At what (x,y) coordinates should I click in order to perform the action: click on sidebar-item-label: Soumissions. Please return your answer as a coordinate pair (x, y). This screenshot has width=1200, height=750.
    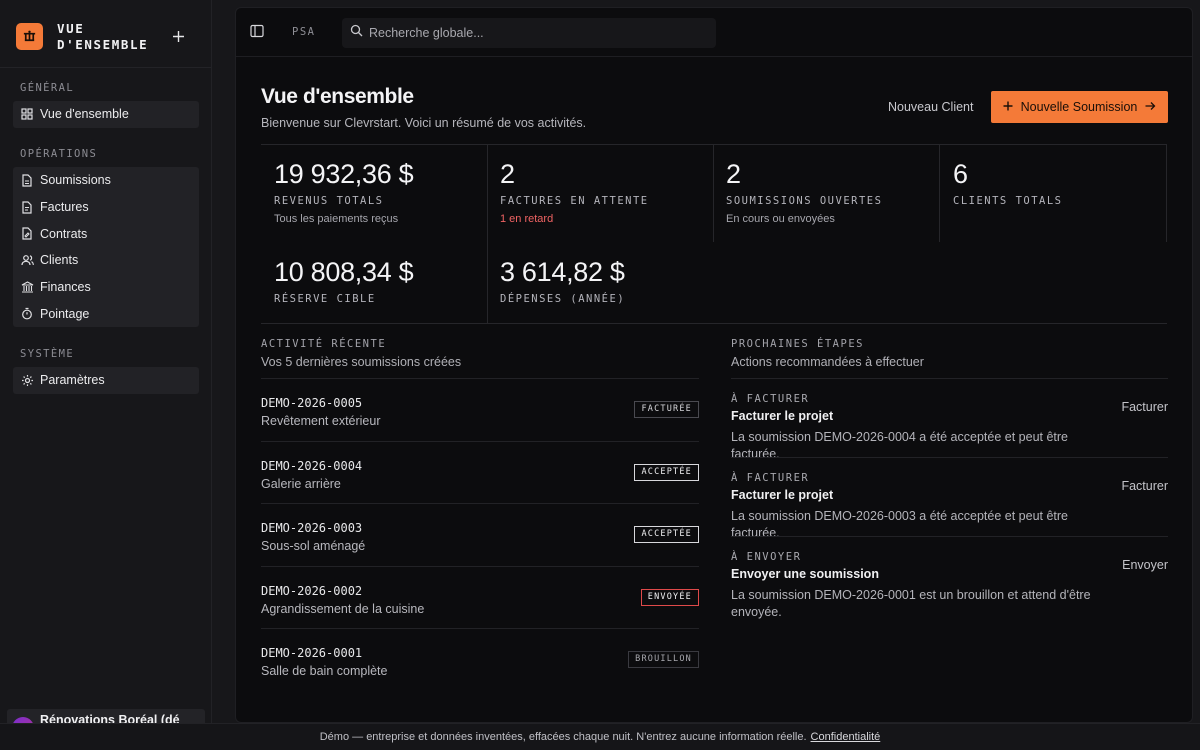
    Looking at the image, I should click on (75, 180).